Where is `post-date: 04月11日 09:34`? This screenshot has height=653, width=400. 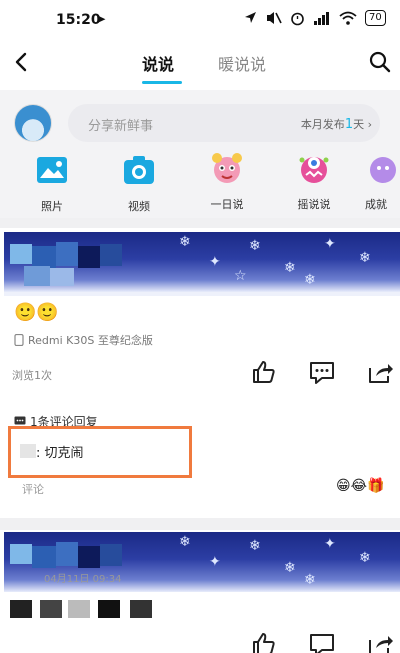
post-date: 04月11日 09:34 is located at coordinates (83, 579).